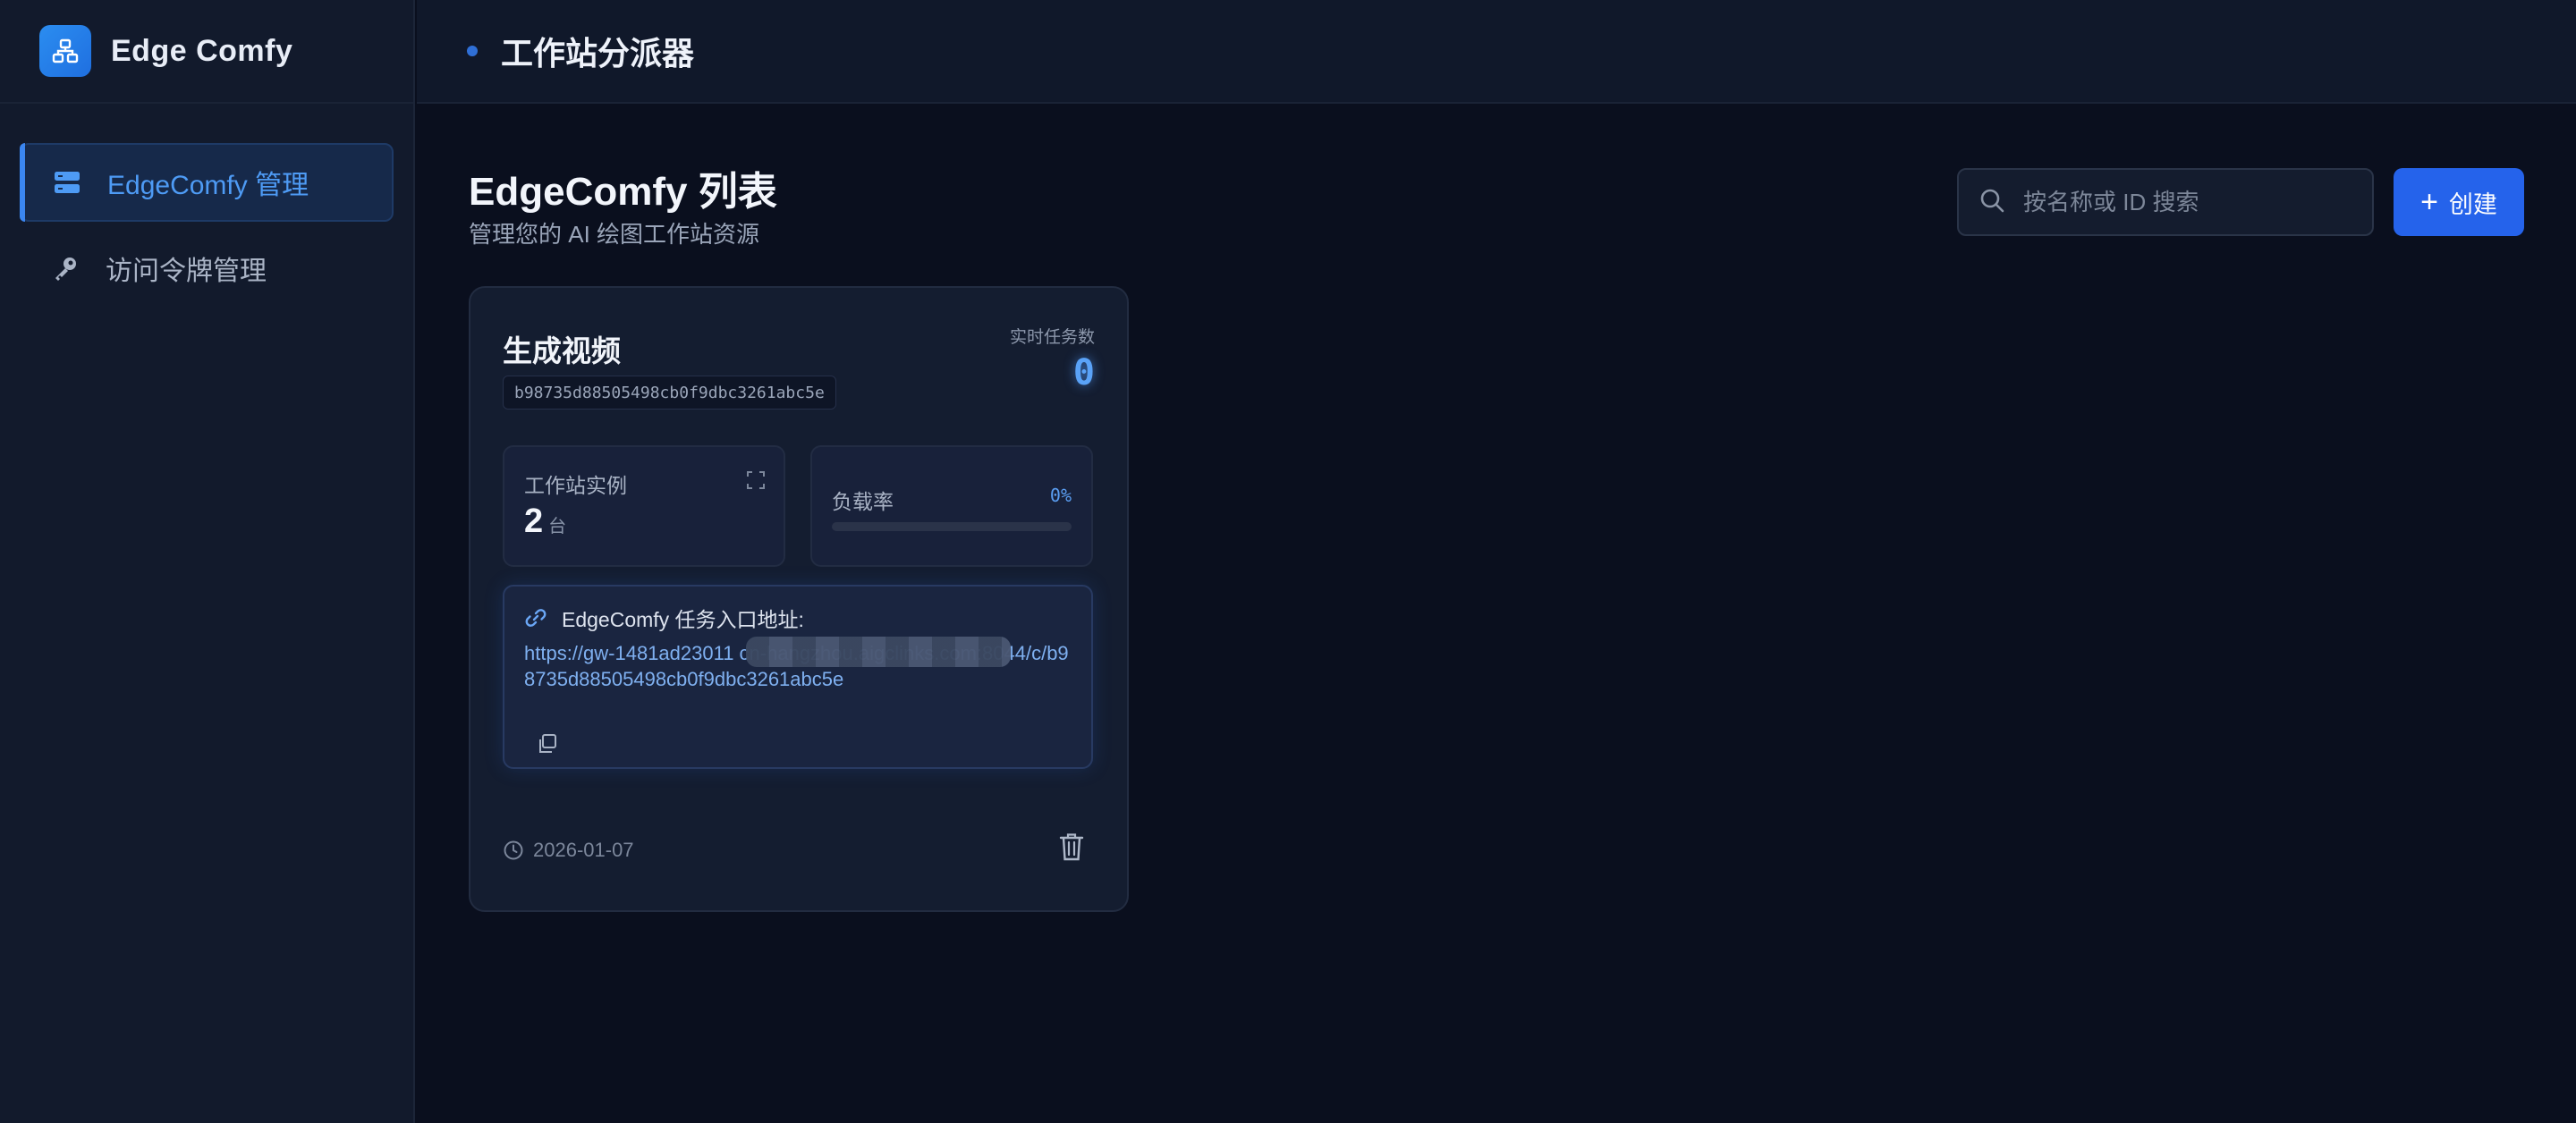 Image resolution: width=2576 pixels, height=1123 pixels. What do you see at coordinates (208, 185) in the screenshot?
I see `sidebar-item-label: EdgeComfy 管理` at bounding box center [208, 185].